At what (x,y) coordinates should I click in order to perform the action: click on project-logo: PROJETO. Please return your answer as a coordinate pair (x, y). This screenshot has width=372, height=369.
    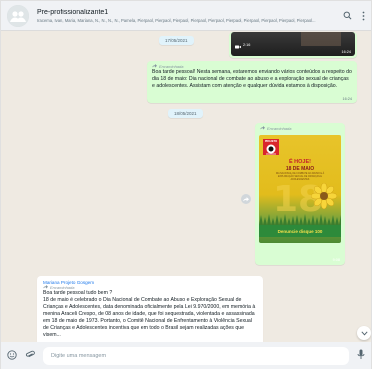
    Looking at the image, I should click on (271, 147).